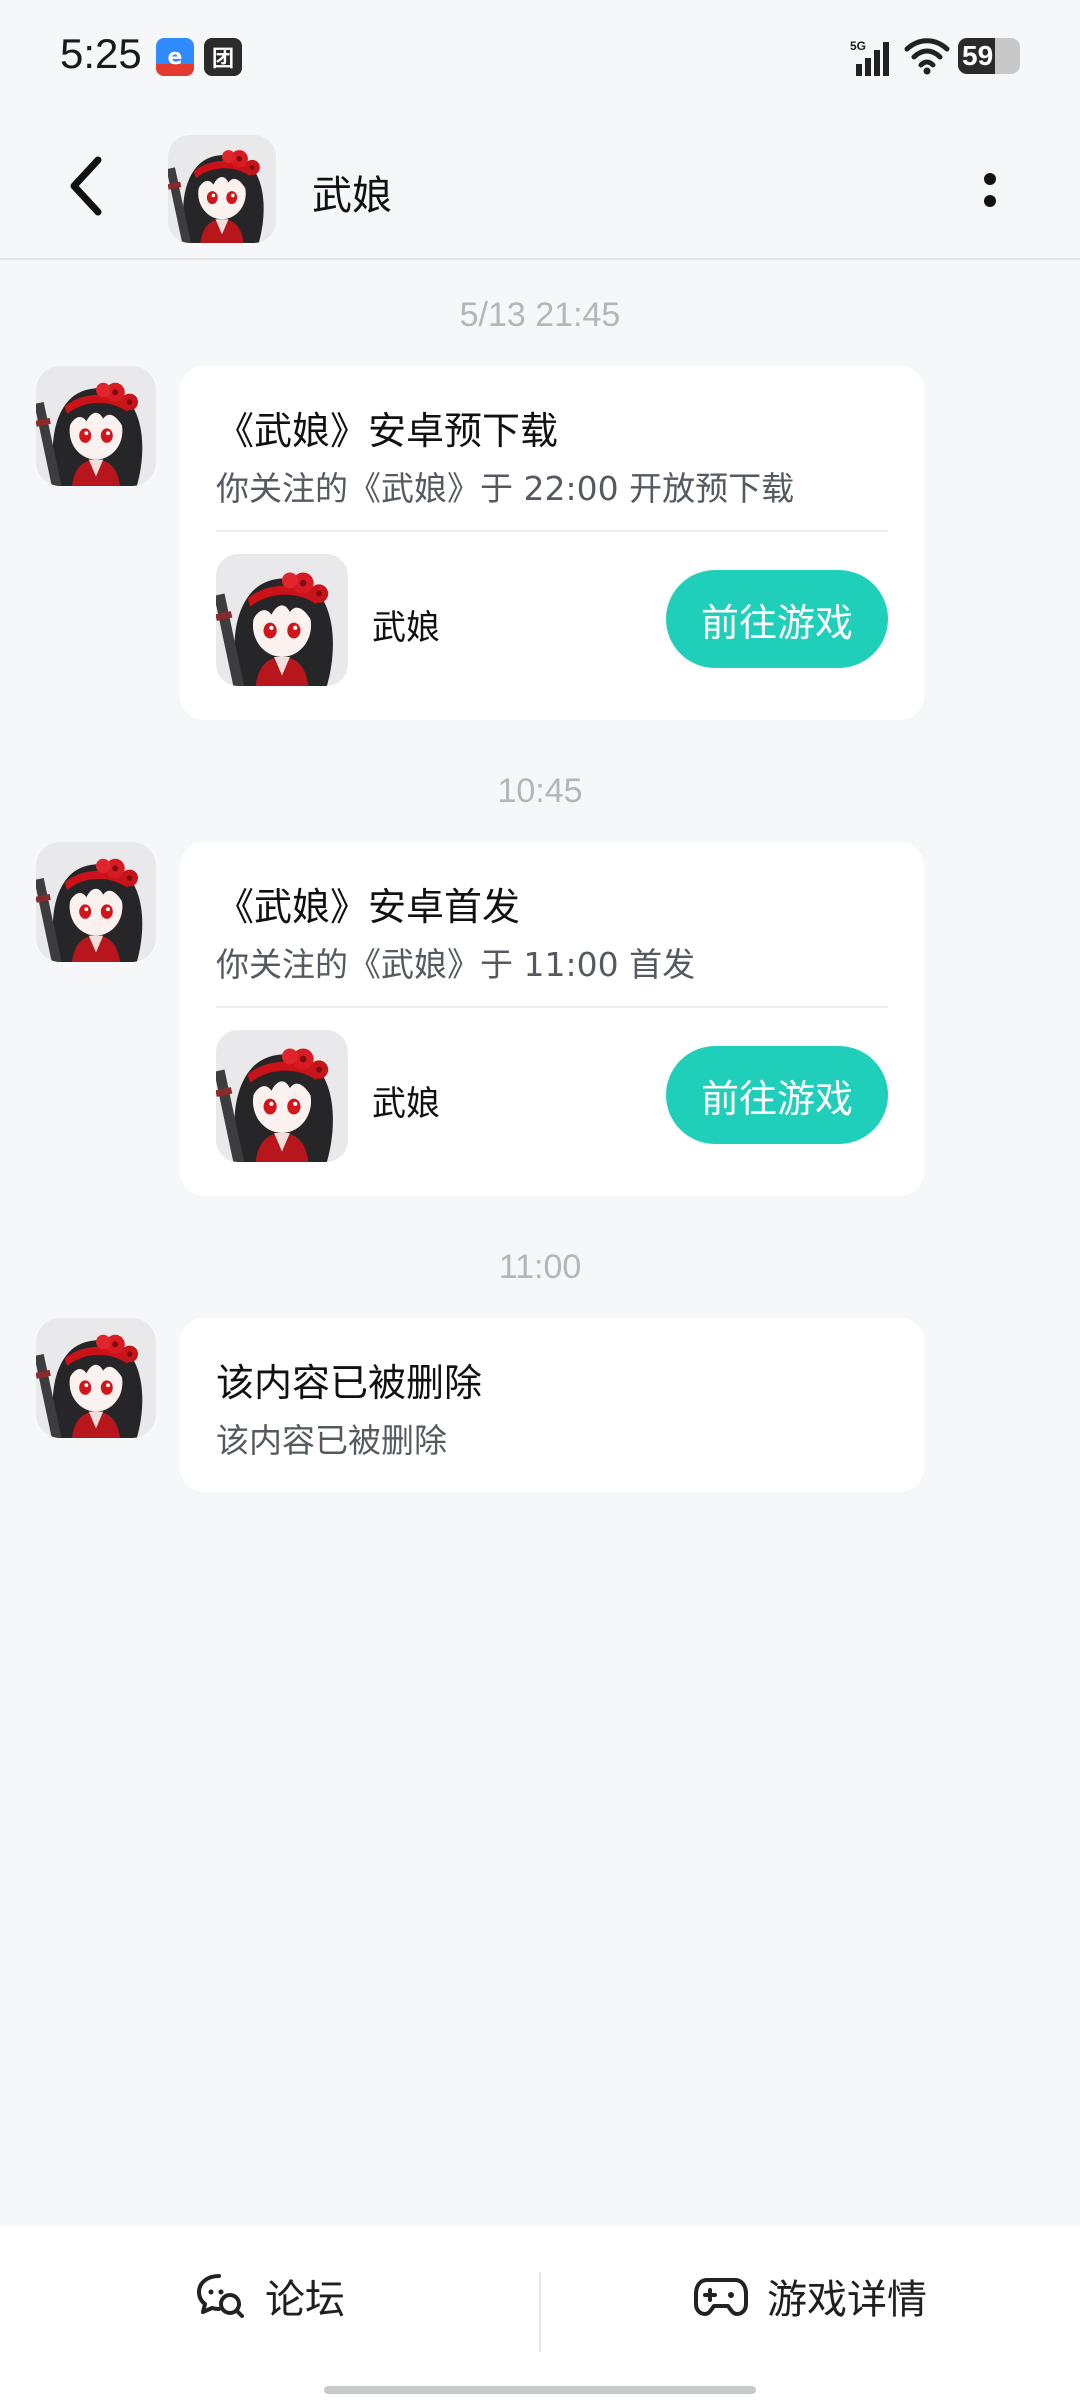 The image size is (1080, 2400). I want to click on chat-bubble-icon, so click(220, 2296).